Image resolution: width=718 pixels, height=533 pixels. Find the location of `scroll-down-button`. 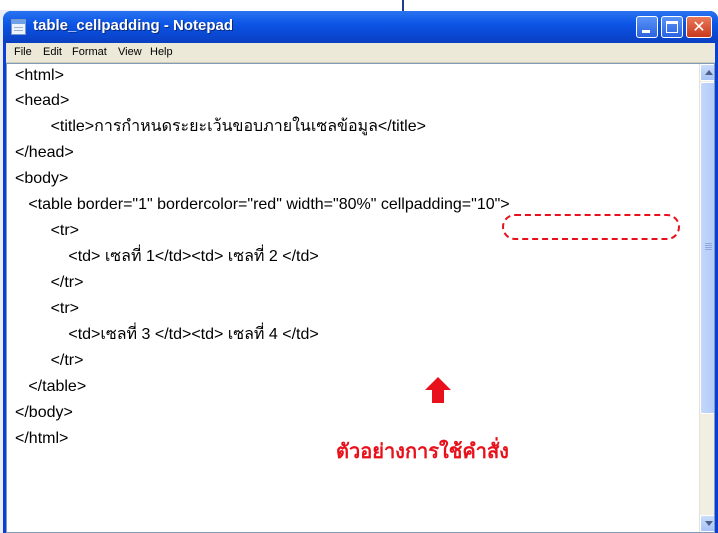

scroll-down-button is located at coordinates (707, 523).